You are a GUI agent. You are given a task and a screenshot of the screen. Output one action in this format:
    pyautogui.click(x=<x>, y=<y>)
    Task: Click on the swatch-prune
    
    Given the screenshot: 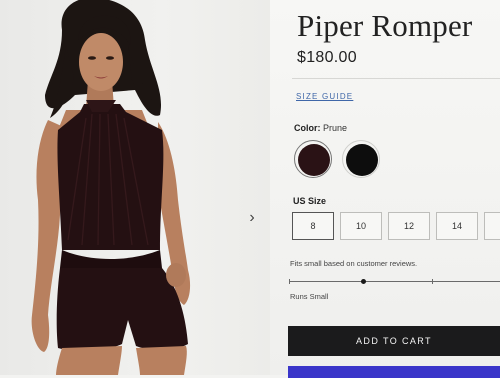 What is the action you would take?
    pyautogui.click(x=313, y=159)
    